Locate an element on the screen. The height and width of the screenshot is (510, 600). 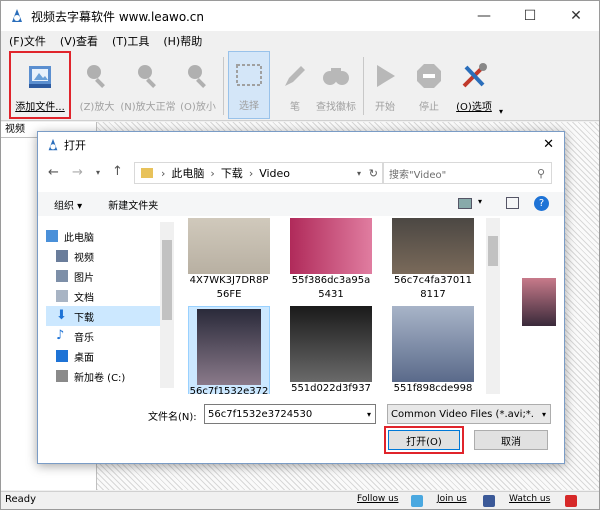
preview-pane-icon is located at coordinates (512, 203).